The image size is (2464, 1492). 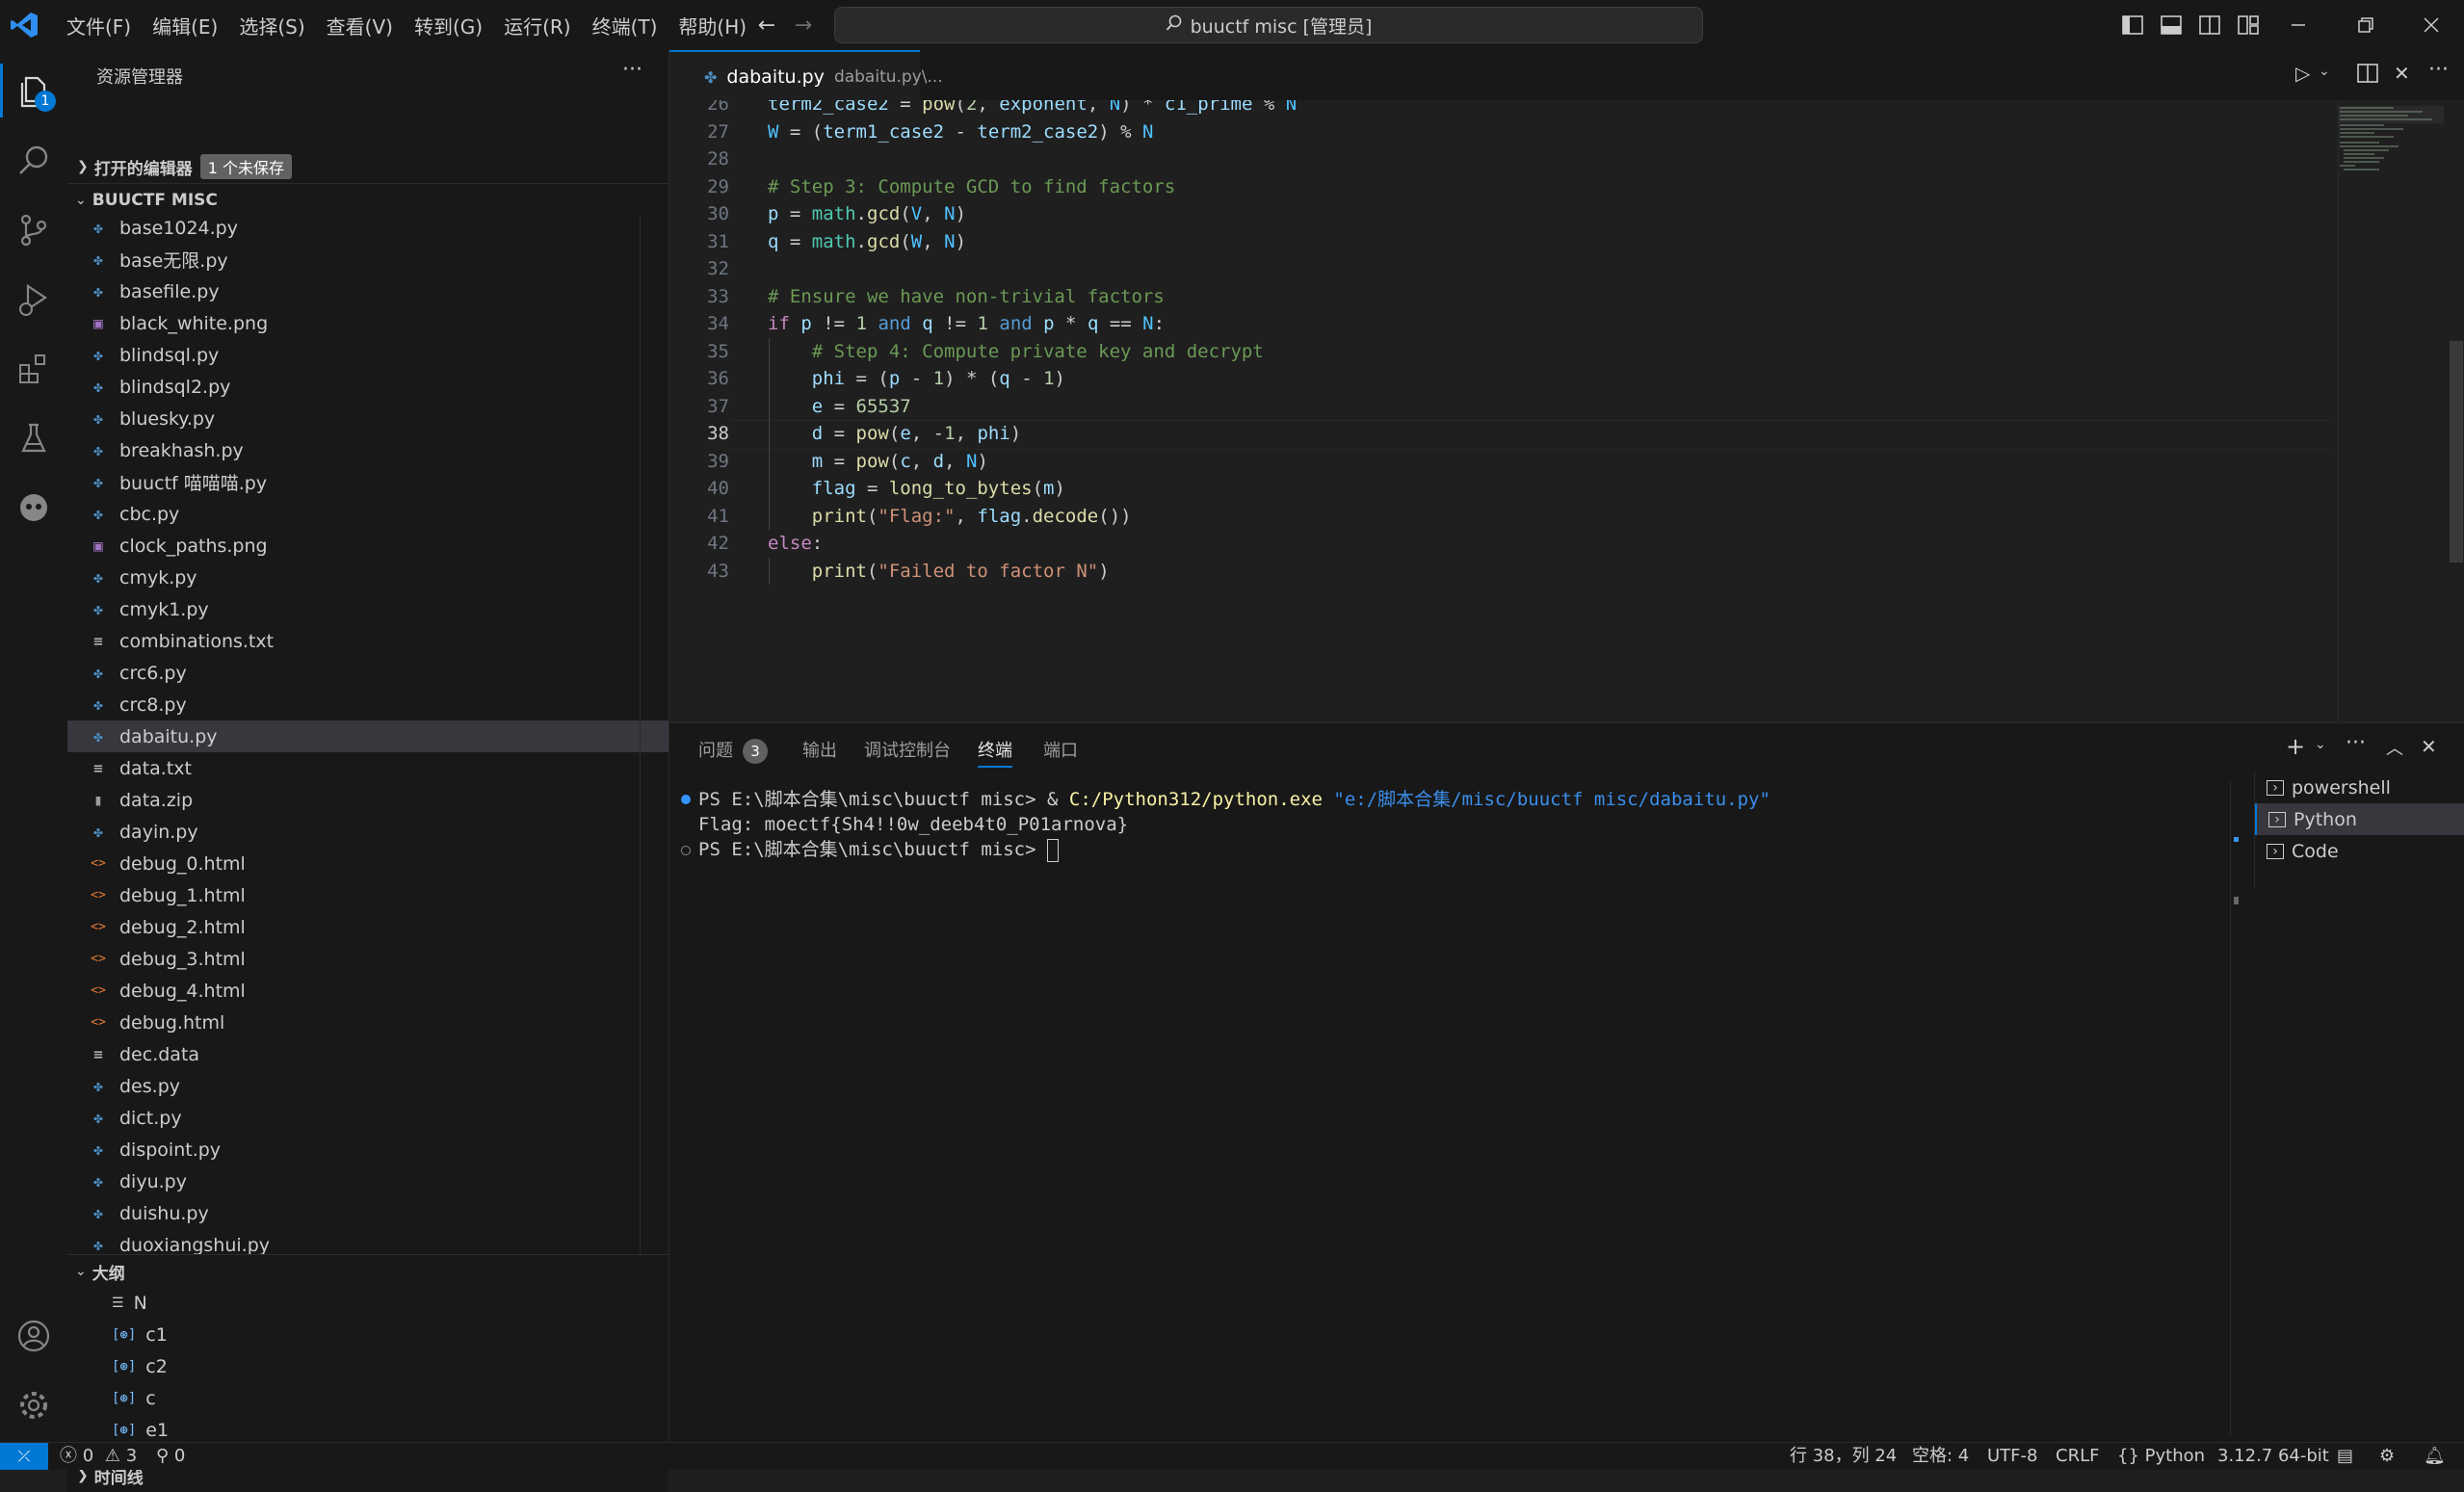 What do you see at coordinates (966, 324) in the screenshot?
I see `code-line: if p != 1 and q != 1 and p * q == N:` at bounding box center [966, 324].